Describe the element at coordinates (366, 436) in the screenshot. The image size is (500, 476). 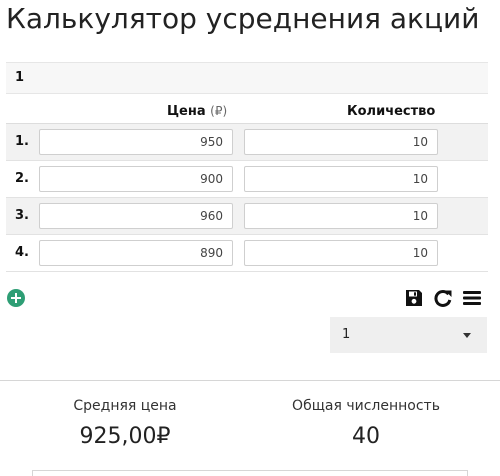
I see `total-quantity-value: 40` at that location.